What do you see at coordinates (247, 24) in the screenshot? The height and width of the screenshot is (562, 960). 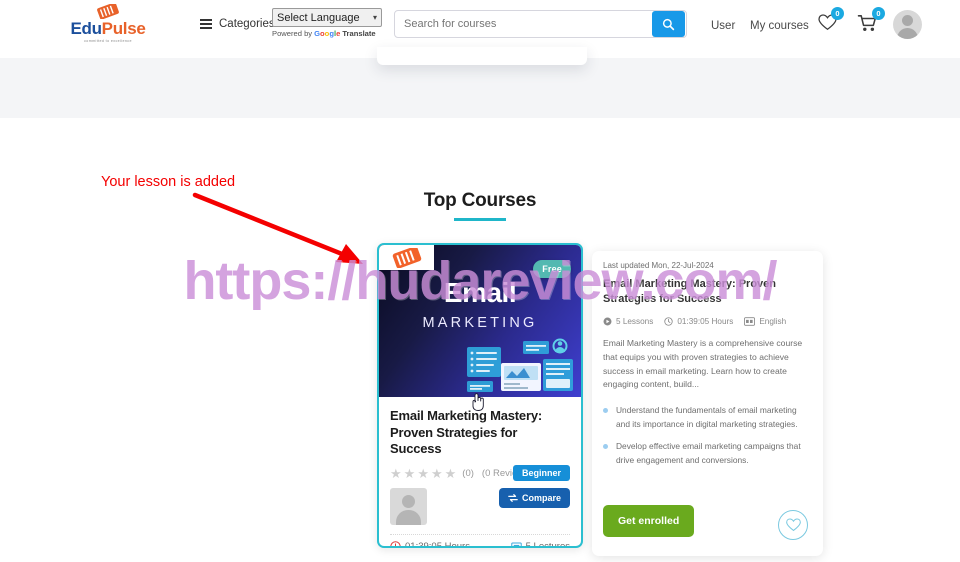 I see `categories-label: Categories` at bounding box center [247, 24].